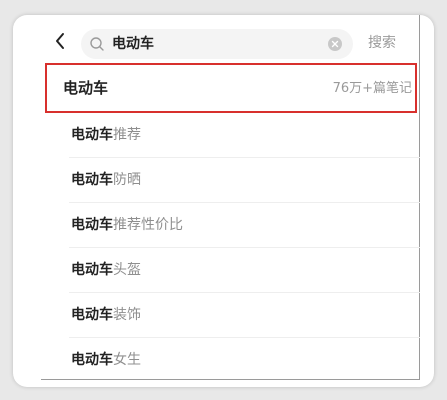 The image size is (447, 400). I want to click on suggestion-suffix: 推荐, so click(127, 135).